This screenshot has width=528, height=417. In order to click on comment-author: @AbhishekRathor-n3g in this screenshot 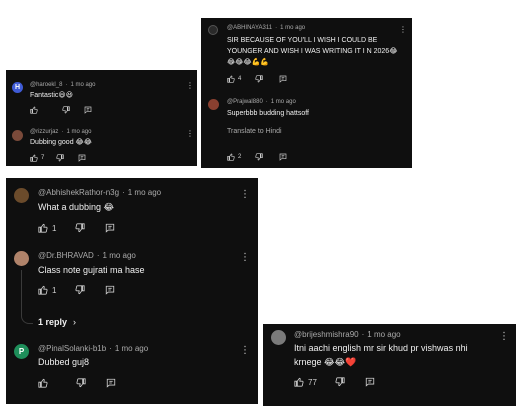, I will do `click(78, 192)`.